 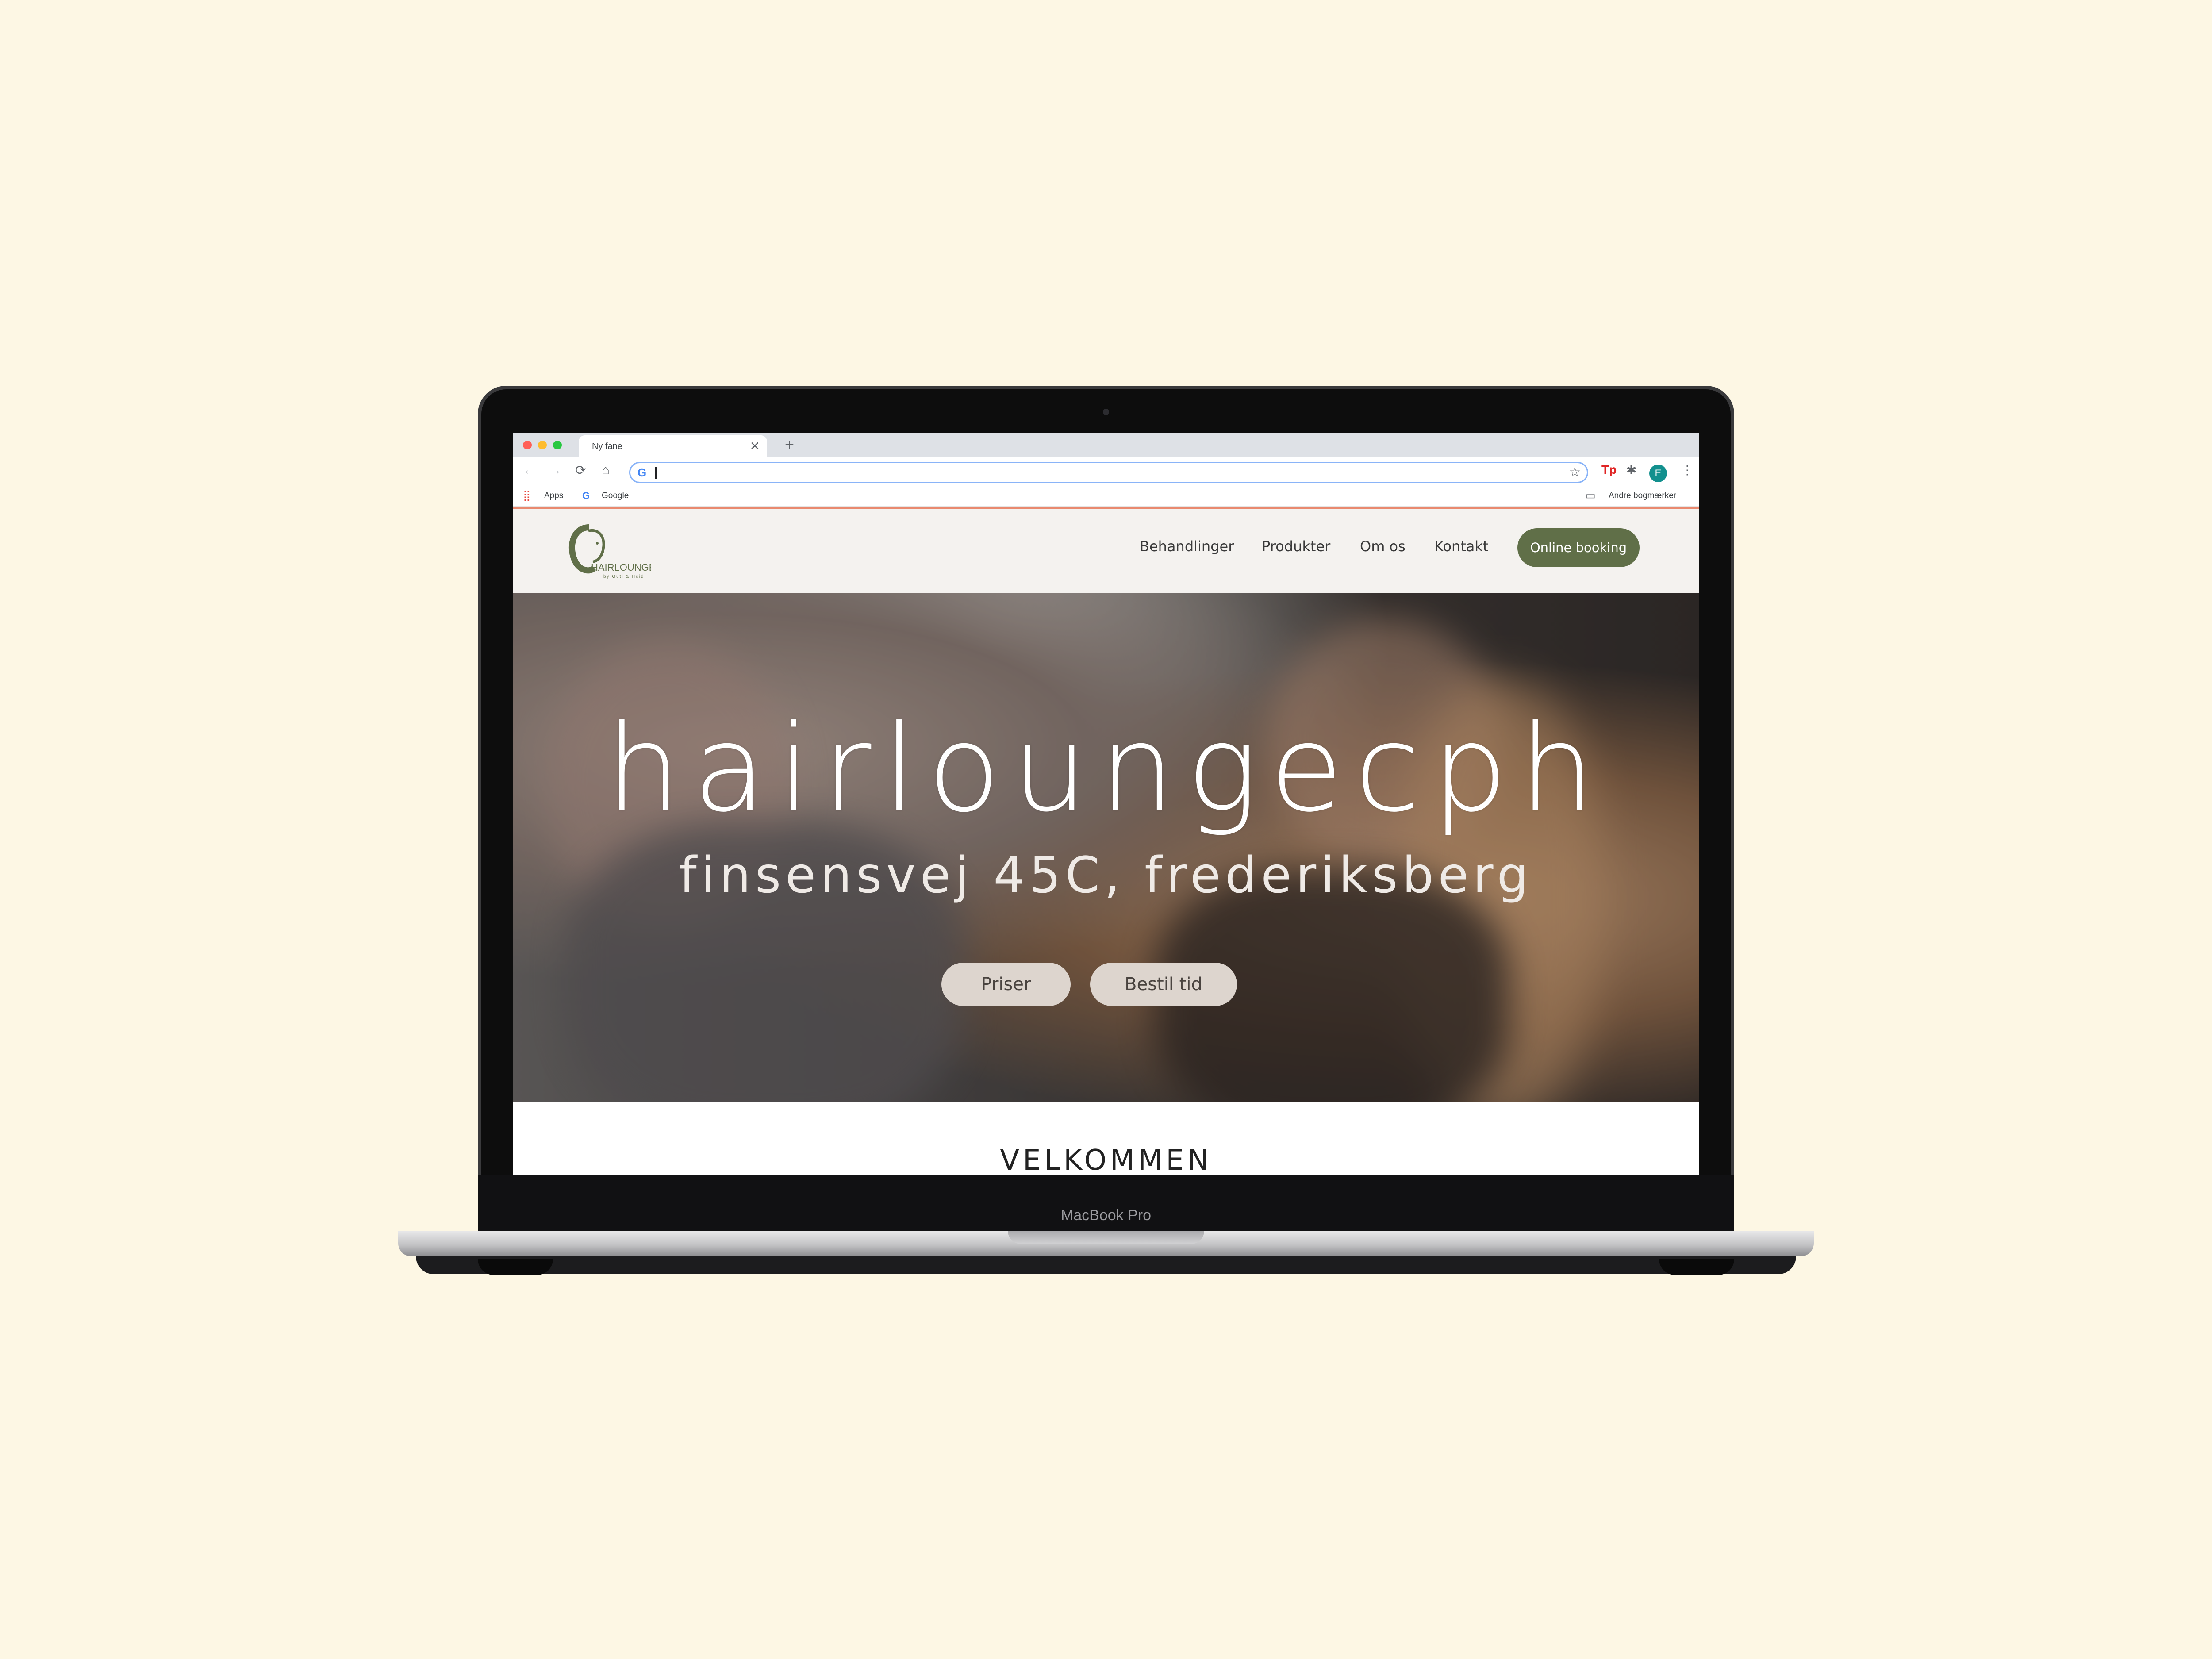 What do you see at coordinates (755, 446) in the screenshot?
I see `close-tab-icon: ✕` at bounding box center [755, 446].